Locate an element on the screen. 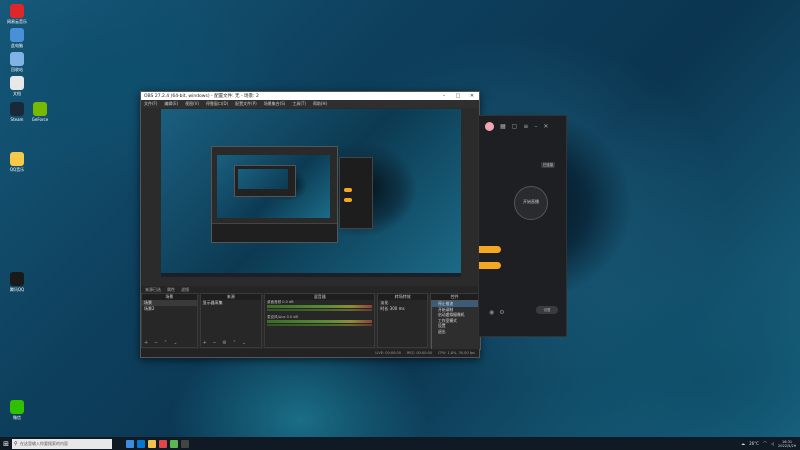 This screenshot has height=450, width=800. desktop-icon-label: QQ音乐 is located at coordinates (17, 169).